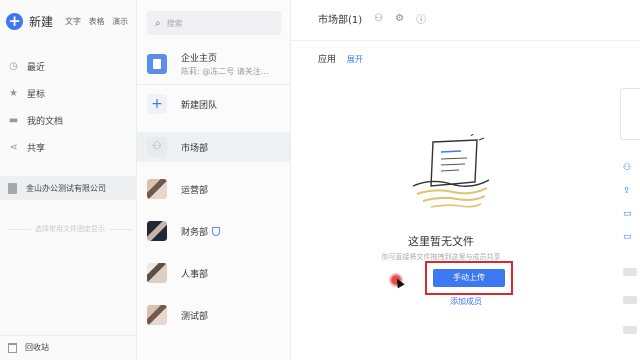 The image size is (640, 360). What do you see at coordinates (199, 59) in the screenshot?
I see `enterprise-title: 企业主页` at bounding box center [199, 59].